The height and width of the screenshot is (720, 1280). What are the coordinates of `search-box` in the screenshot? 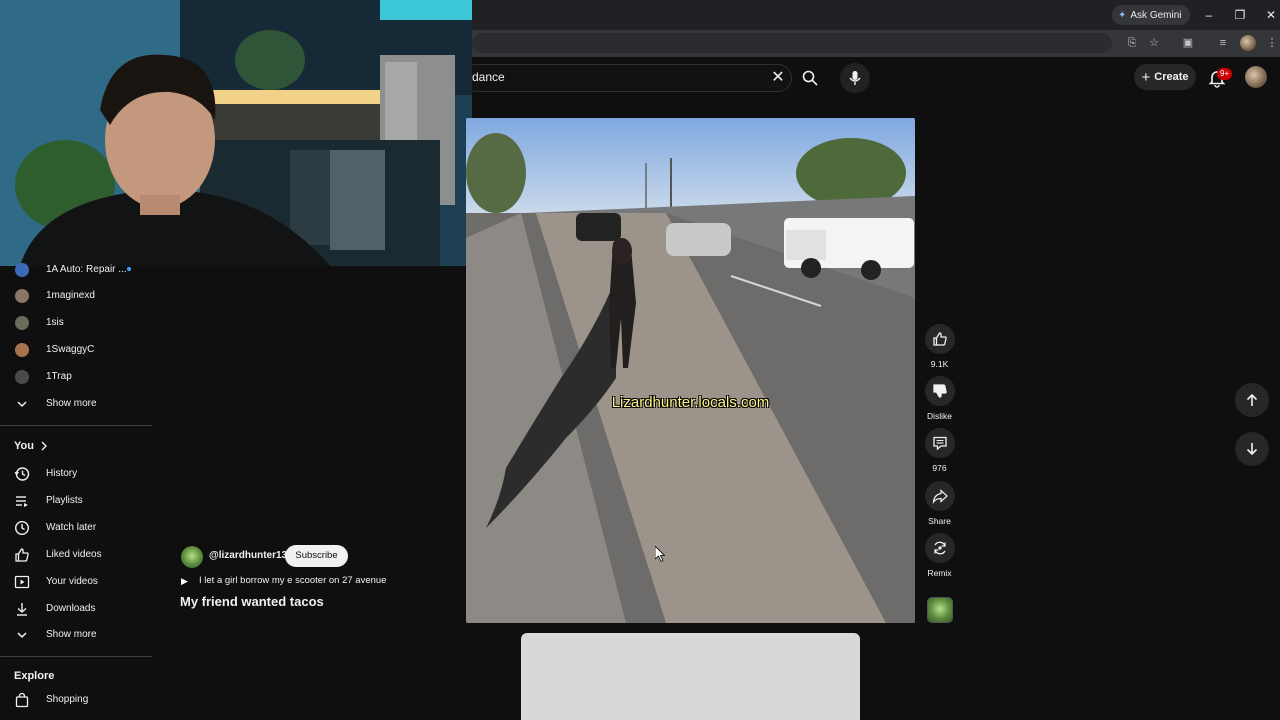 It's located at (627, 78).